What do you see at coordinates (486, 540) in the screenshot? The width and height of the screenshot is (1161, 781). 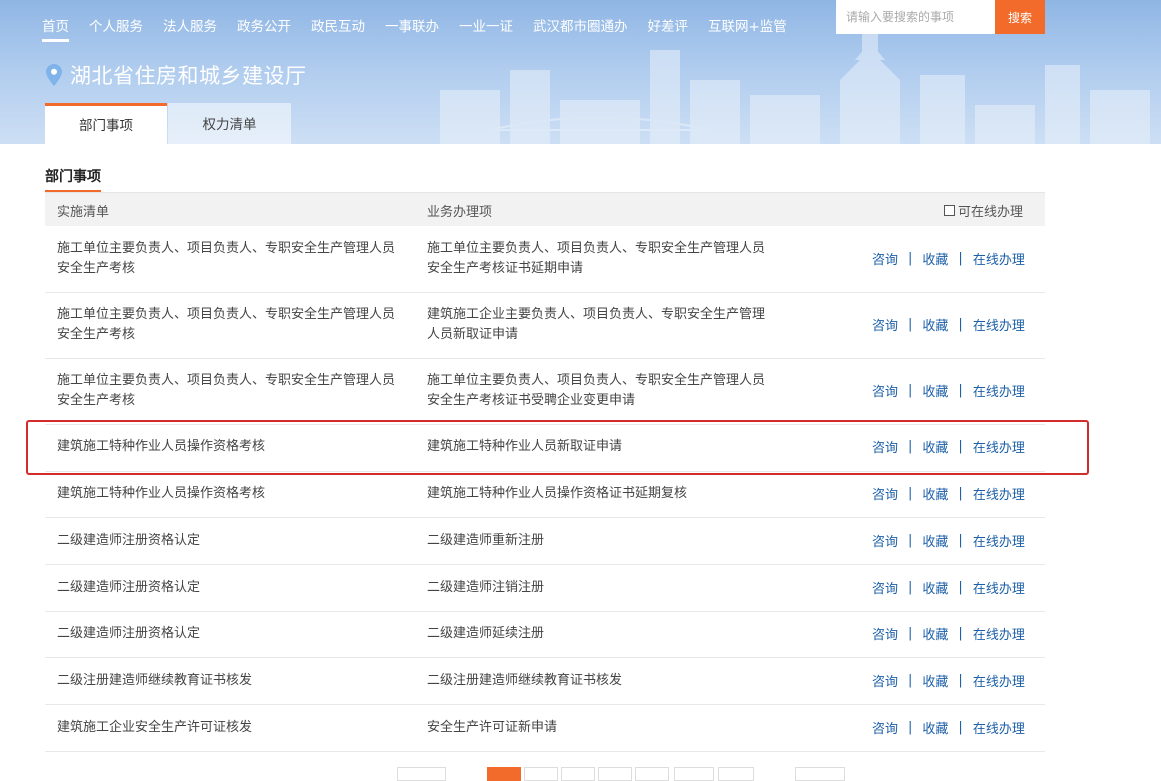 I see `row-item-text: 二级建造师重新注册` at bounding box center [486, 540].